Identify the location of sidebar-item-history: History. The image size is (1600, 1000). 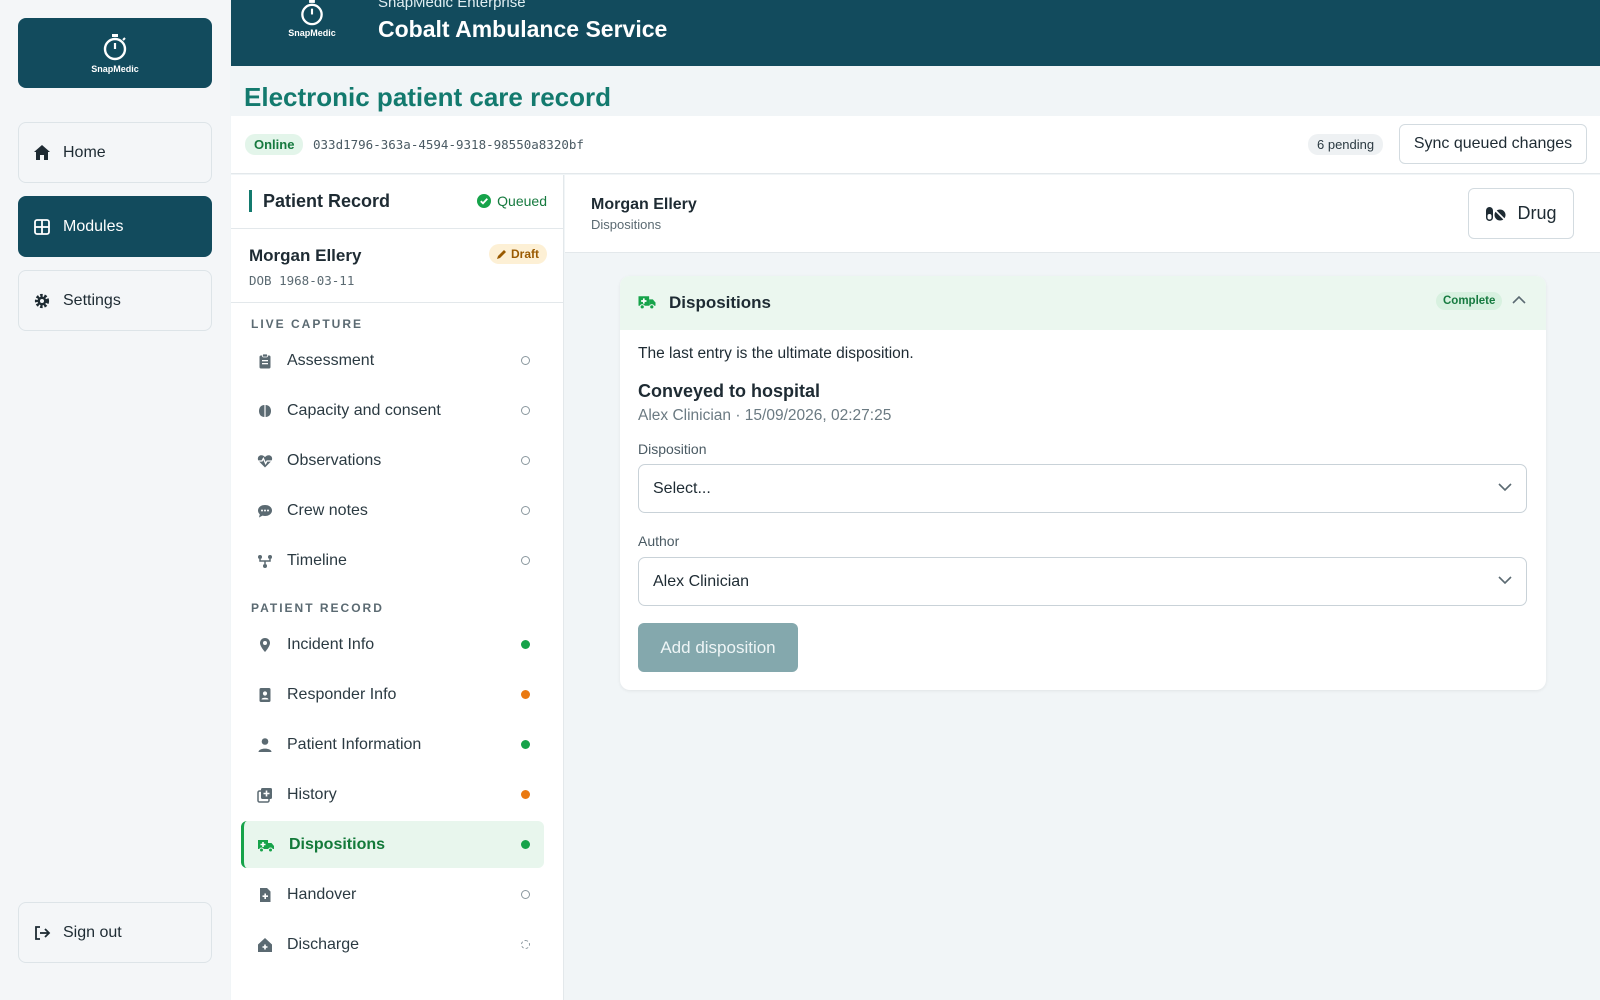
(392, 794).